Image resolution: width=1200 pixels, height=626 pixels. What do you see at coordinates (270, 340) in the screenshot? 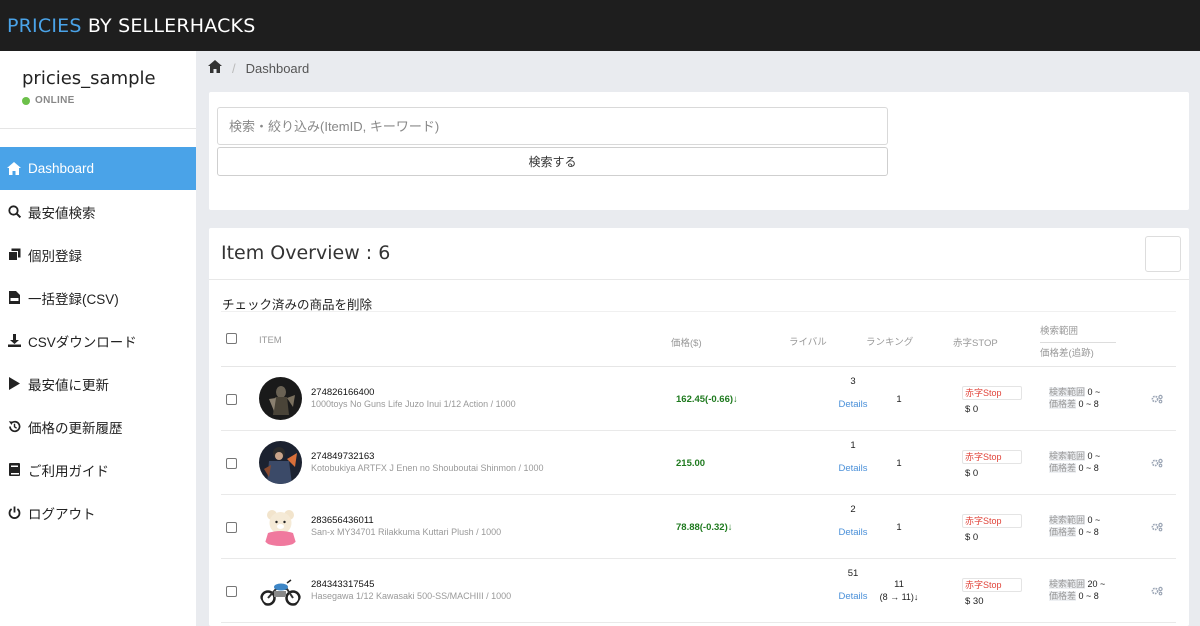
I see `column-header-item: ITEM` at bounding box center [270, 340].